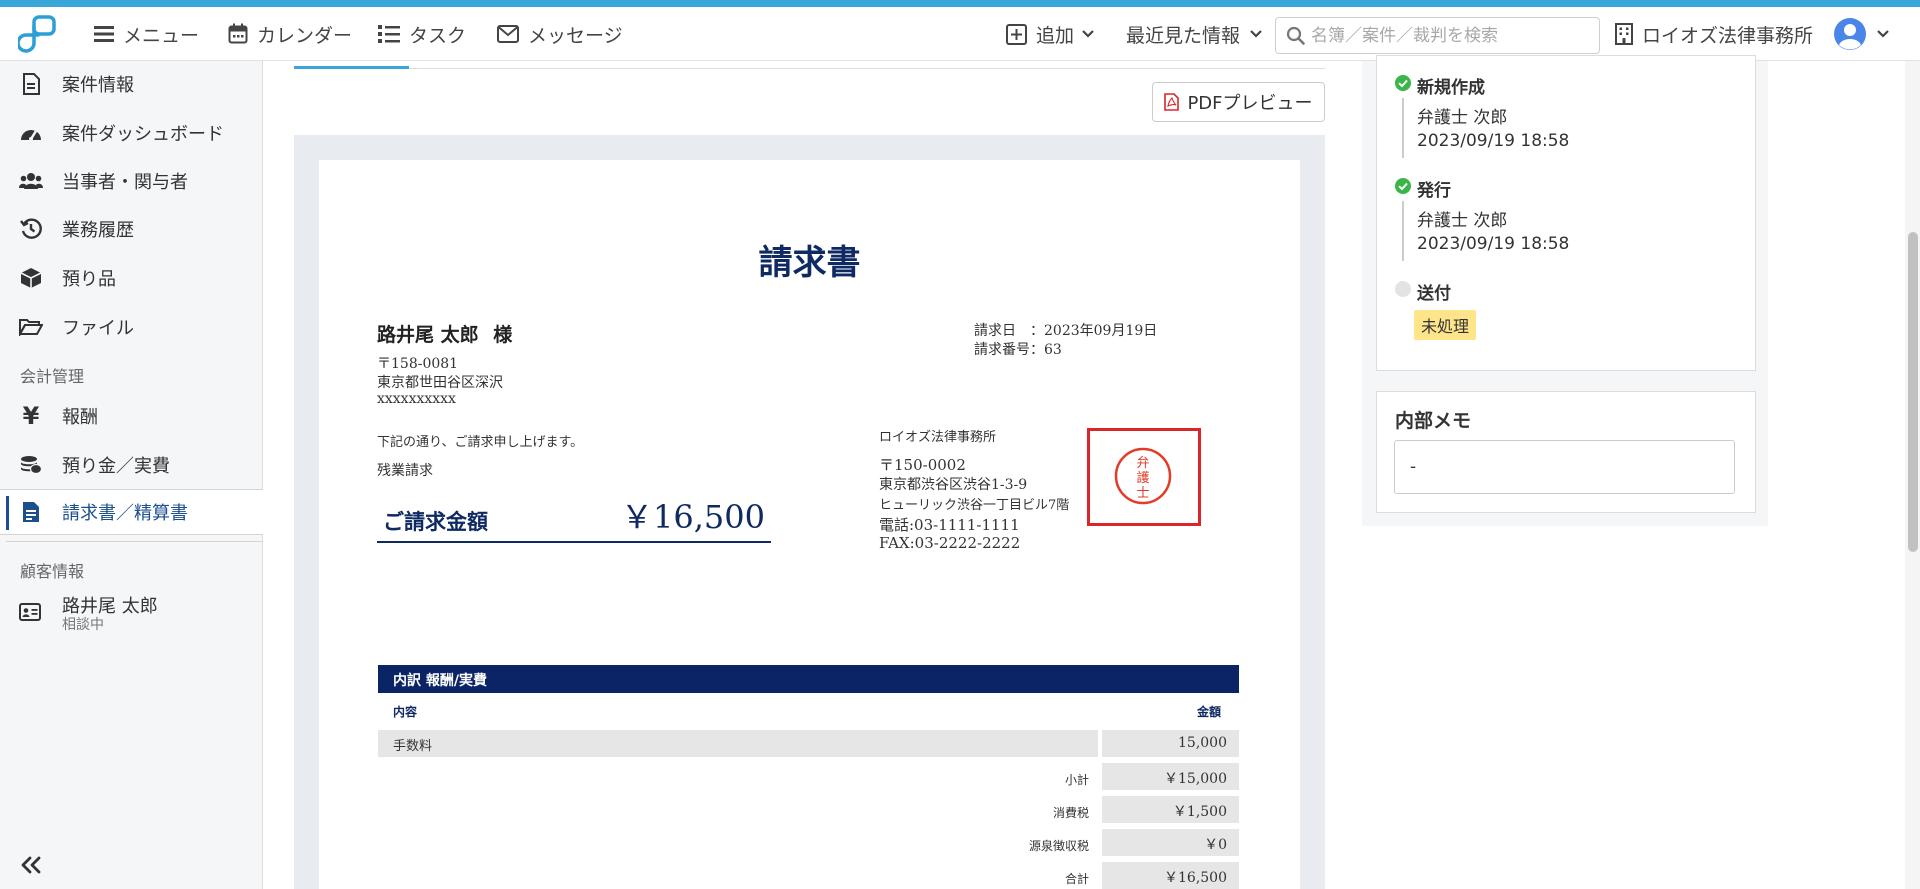 This screenshot has width=1920, height=889. I want to click on sidebar-item-parties: 当事者・関与者, so click(131, 181).